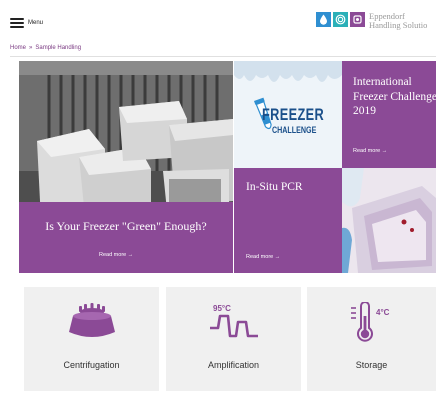 The image size is (436, 394). What do you see at coordinates (357, 19) in the screenshot?
I see `bag-icon` at bounding box center [357, 19].